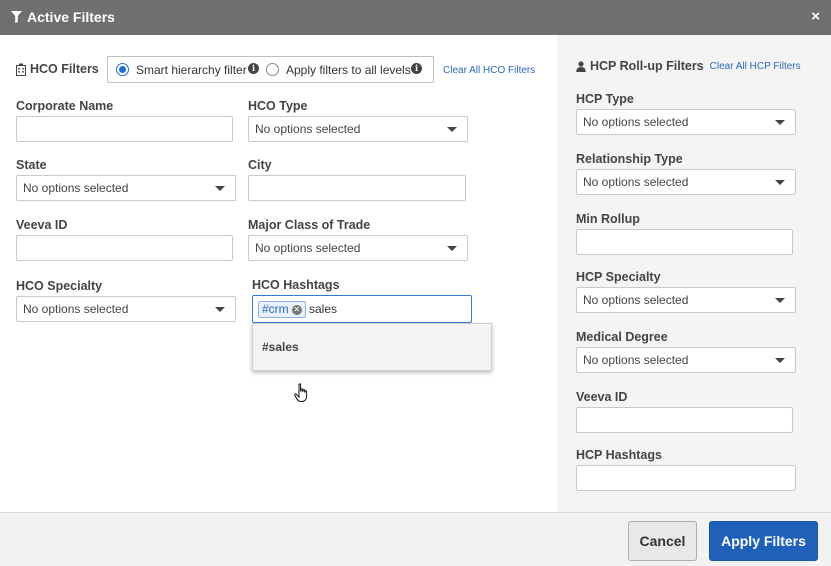 This screenshot has height=566, width=831. Describe the element at coordinates (76, 188) in the screenshot. I see `state-value: No options selected` at that location.